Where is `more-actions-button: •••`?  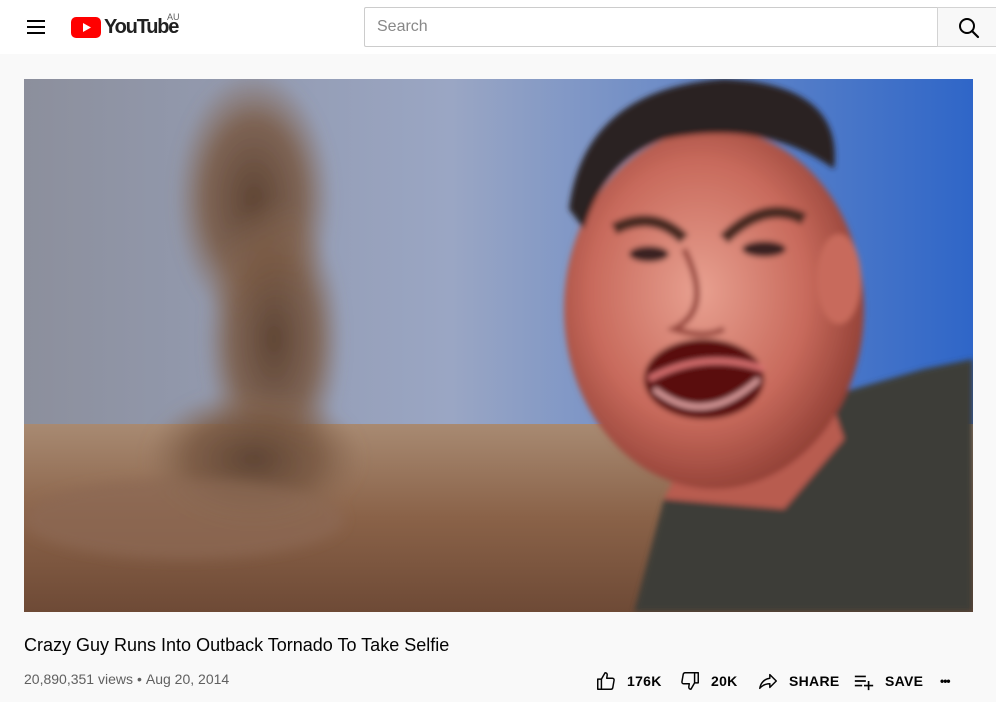
more-actions-button: ••• is located at coordinates (945, 681).